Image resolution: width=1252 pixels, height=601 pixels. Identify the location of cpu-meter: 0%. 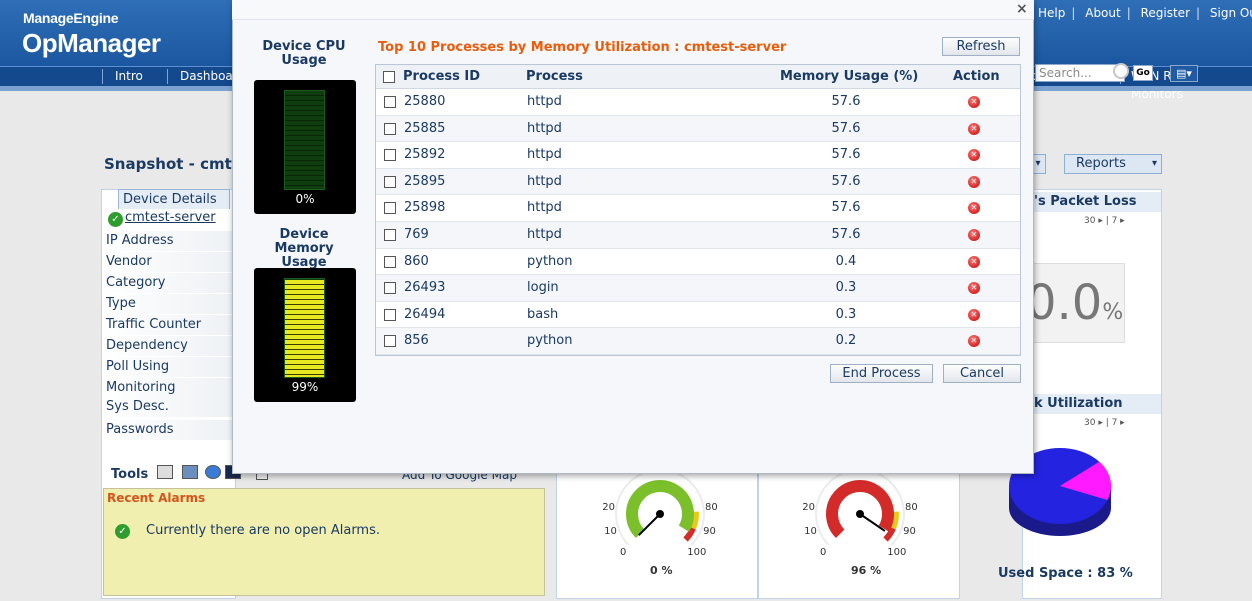
(305, 147).